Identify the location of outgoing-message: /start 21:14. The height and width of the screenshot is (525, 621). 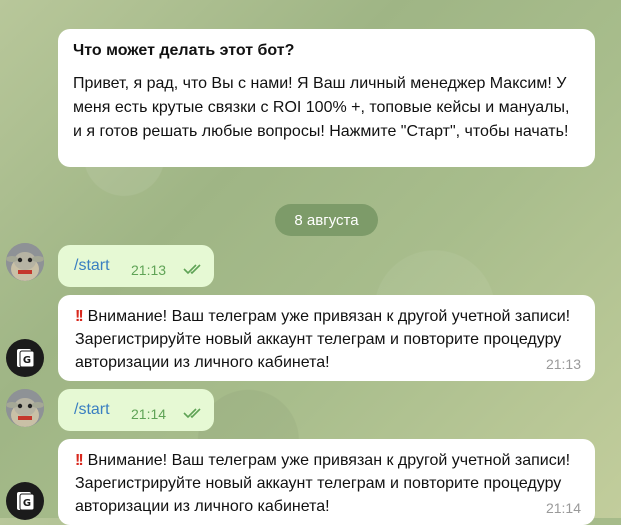
(136, 410).